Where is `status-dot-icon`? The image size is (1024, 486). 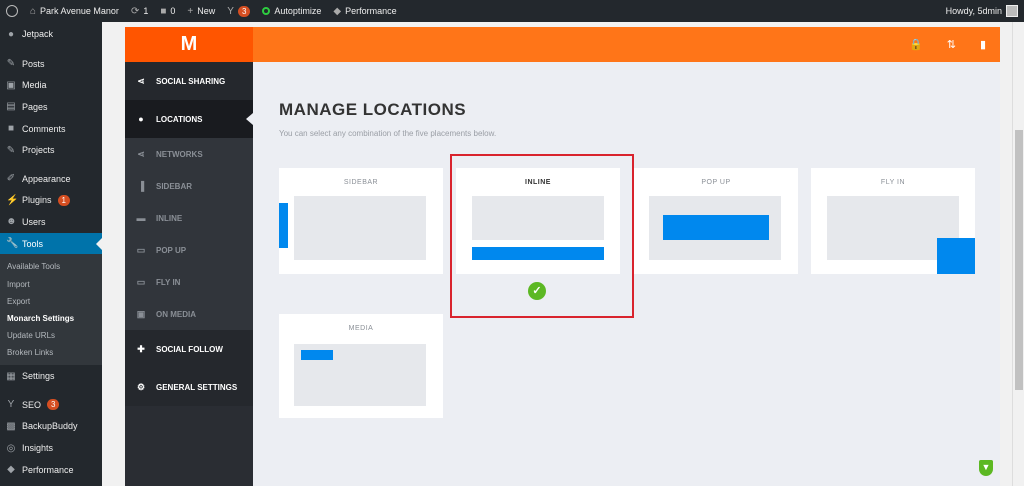 status-dot-icon is located at coordinates (266, 11).